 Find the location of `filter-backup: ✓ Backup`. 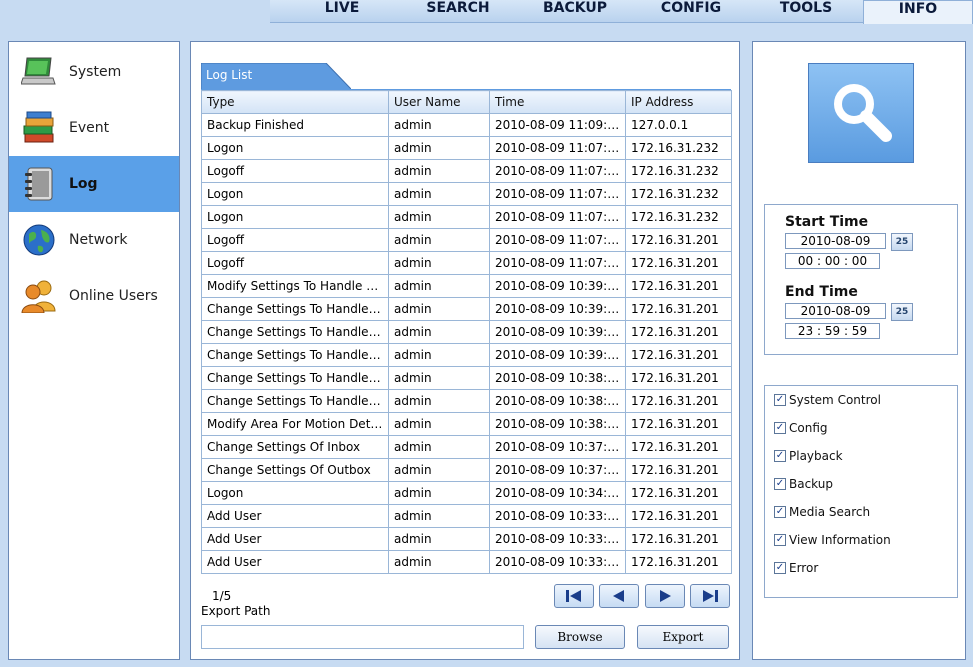

filter-backup: ✓ Backup is located at coordinates (803, 484).